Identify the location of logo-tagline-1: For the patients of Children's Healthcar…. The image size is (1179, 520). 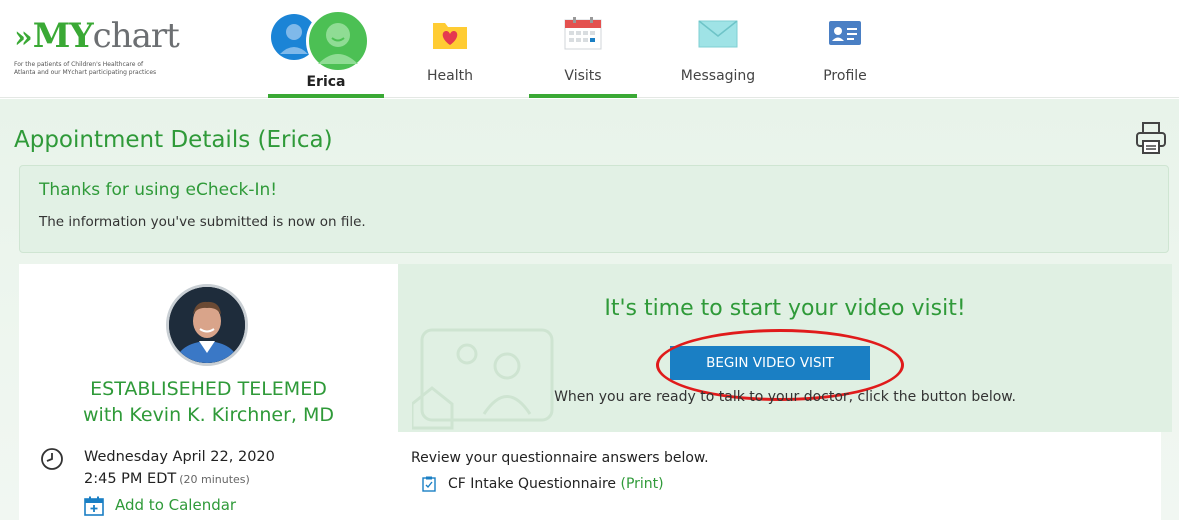
(79, 64).